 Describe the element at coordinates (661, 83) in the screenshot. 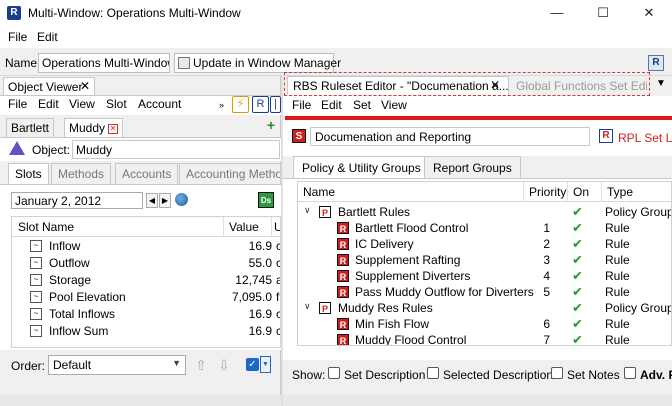

I see `tab-list-dropdown-icon: ▼` at that location.